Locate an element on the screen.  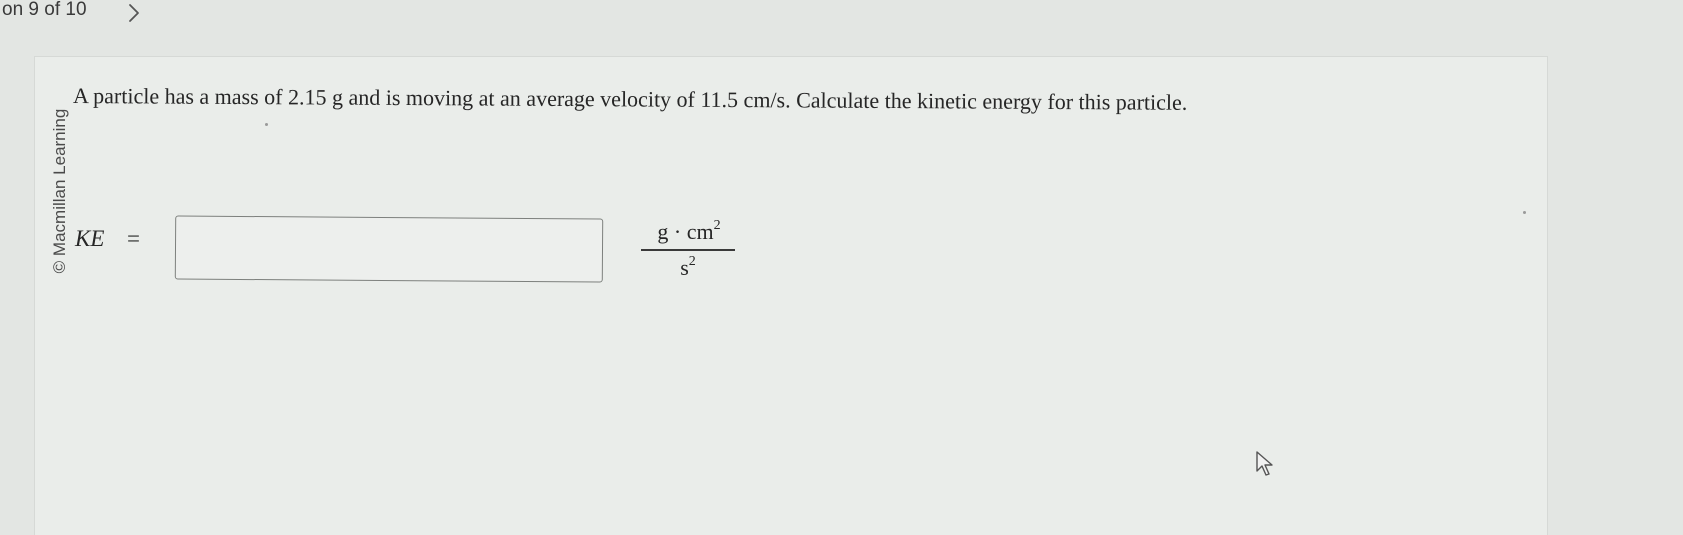
mouse-pointer-icon is located at coordinates (1265, 464).